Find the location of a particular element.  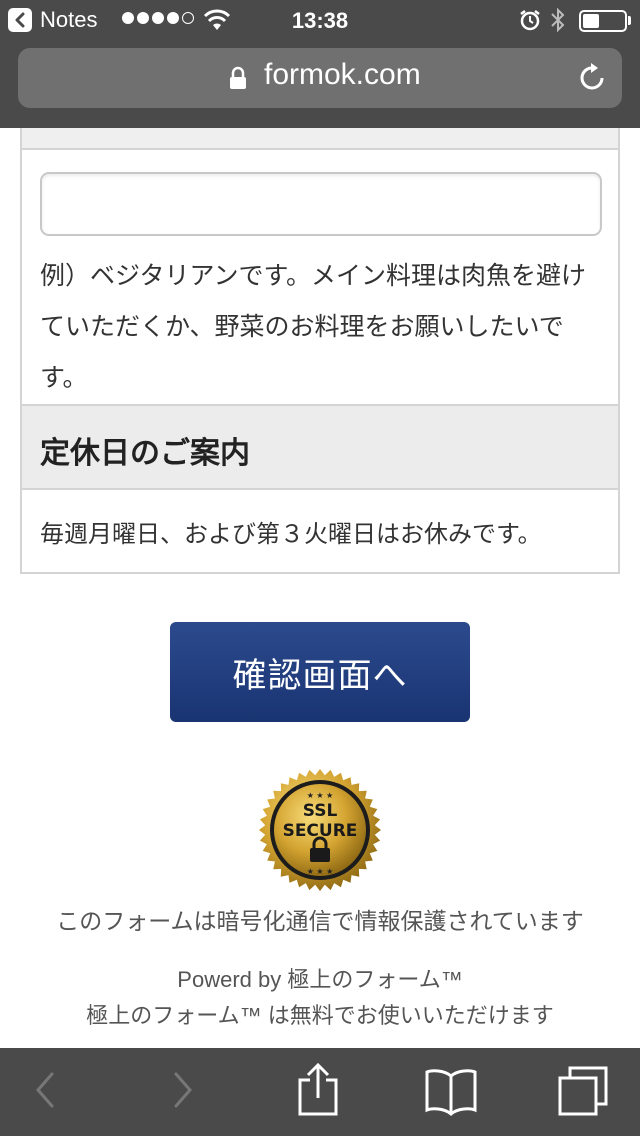

nav-back-icon is located at coordinates (45, 1092).